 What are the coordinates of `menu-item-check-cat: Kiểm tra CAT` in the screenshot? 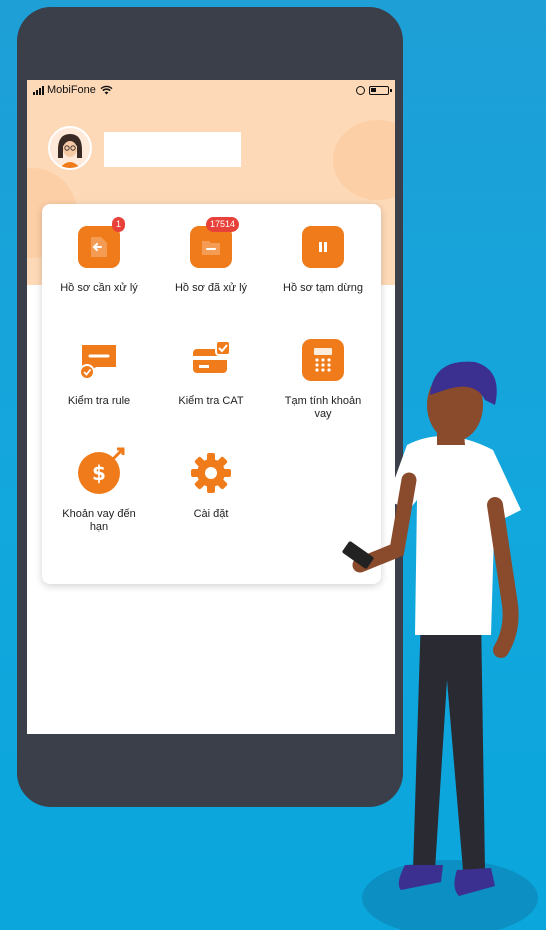 It's located at (211, 373).